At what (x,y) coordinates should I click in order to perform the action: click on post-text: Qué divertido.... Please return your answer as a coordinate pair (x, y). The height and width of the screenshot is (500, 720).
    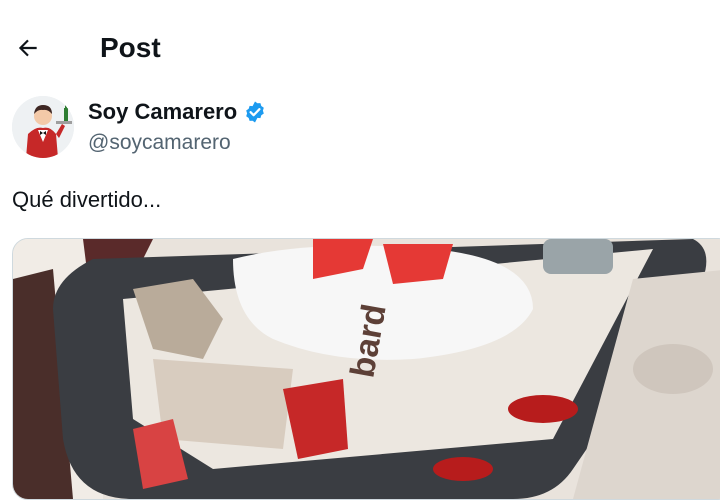
    Looking at the image, I should click on (87, 199).